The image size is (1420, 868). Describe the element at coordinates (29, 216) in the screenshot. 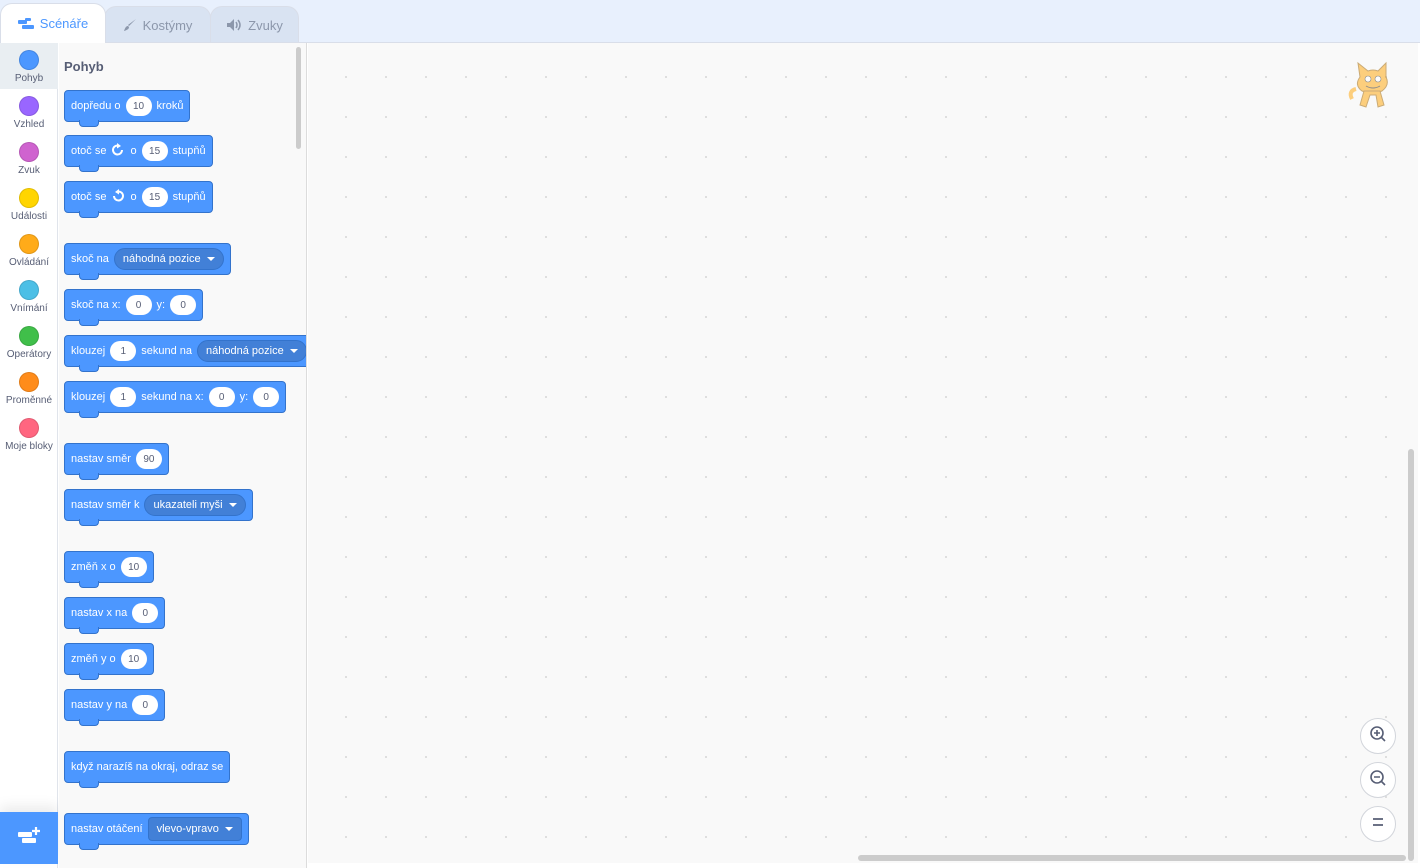

I see `category-label: Události` at that location.